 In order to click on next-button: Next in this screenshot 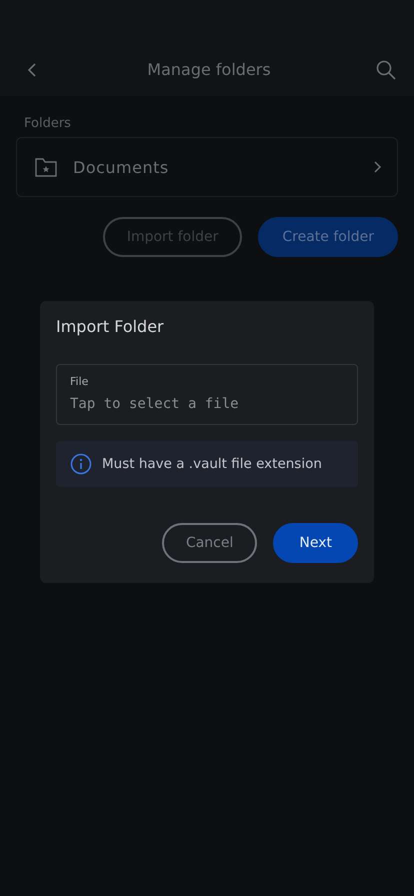, I will do `click(315, 543)`.